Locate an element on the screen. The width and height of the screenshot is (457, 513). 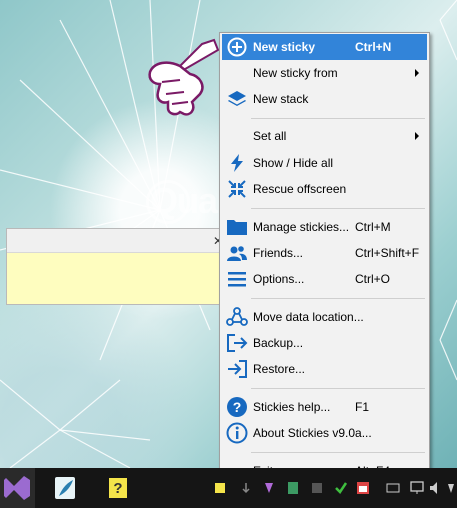
menu-item-new-sticky-from: New sticky from is located at coordinates (324, 73).